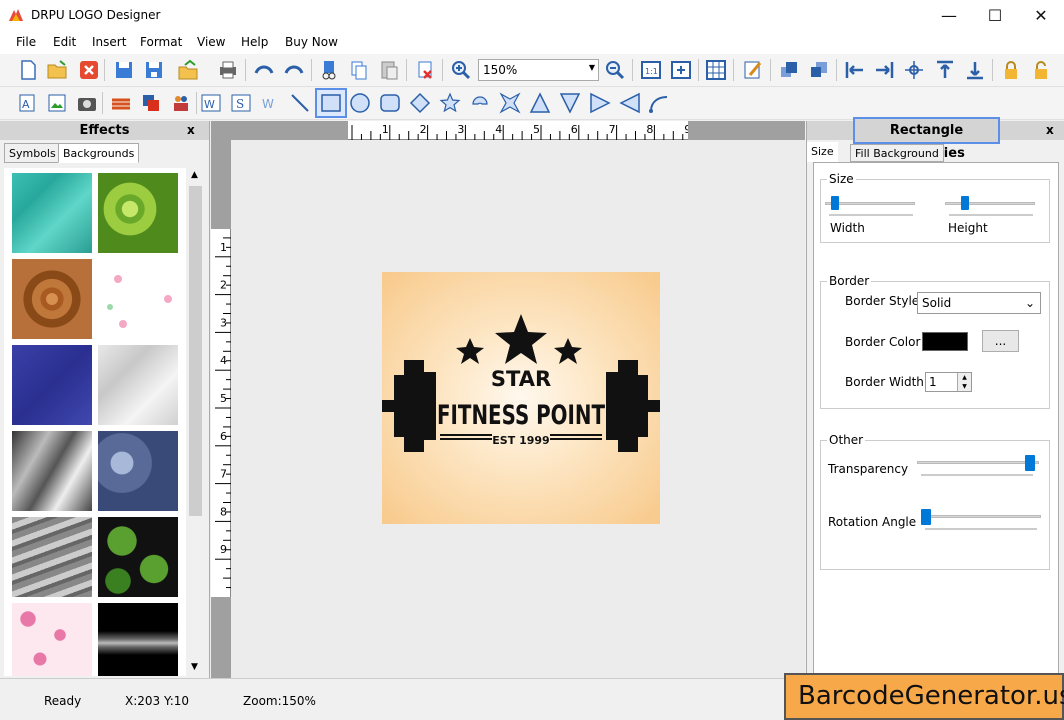 This screenshot has width=1064, height=720. Describe the element at coordinates (211, 103) in the screenshot. I see `wordart-tool-button: W` at that location.